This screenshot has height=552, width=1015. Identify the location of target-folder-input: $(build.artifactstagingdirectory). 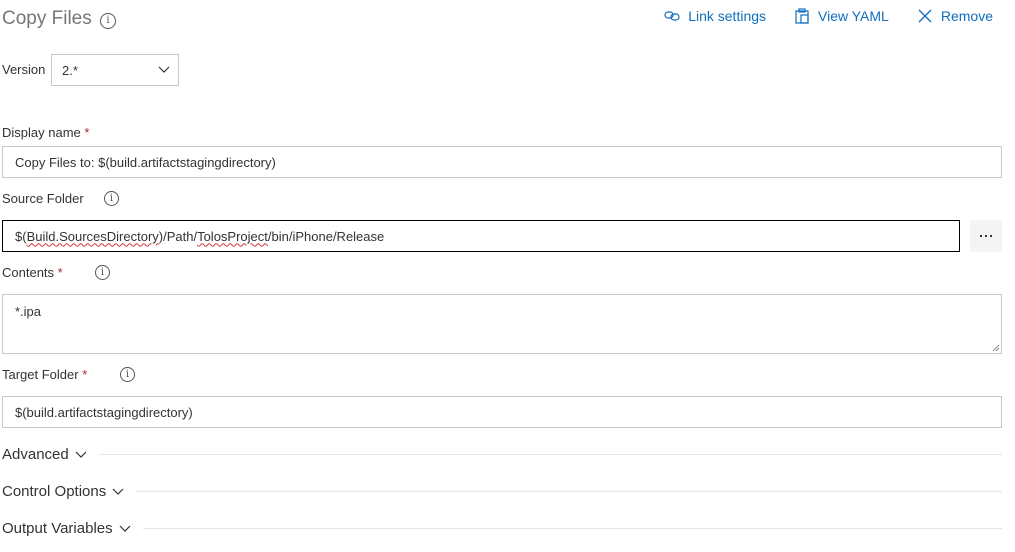
(502, 412).